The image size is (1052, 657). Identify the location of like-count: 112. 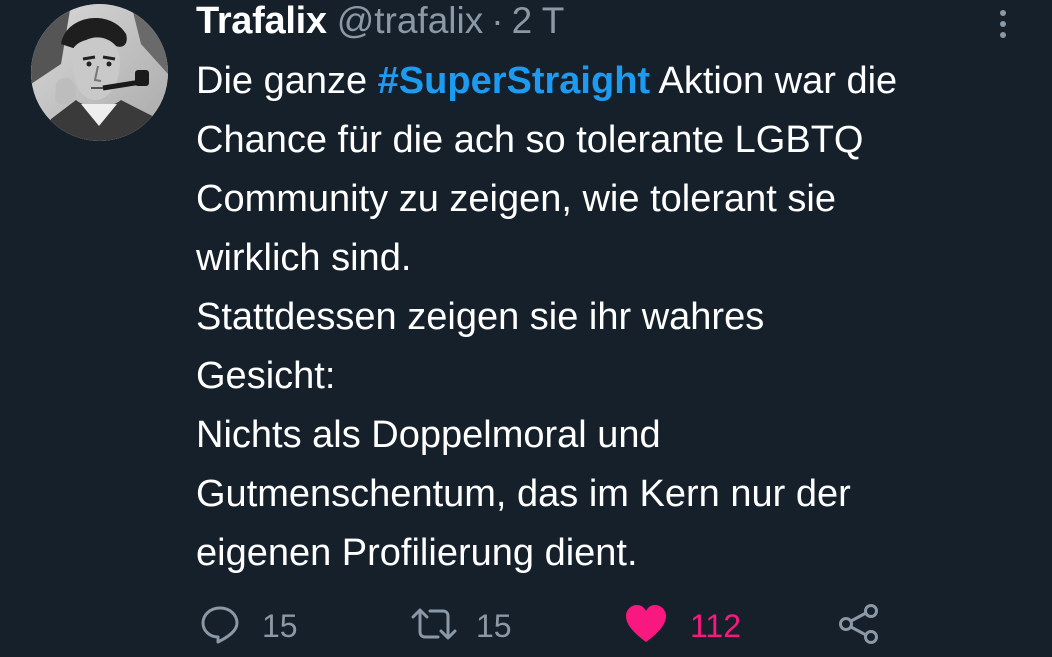
(716, 625).